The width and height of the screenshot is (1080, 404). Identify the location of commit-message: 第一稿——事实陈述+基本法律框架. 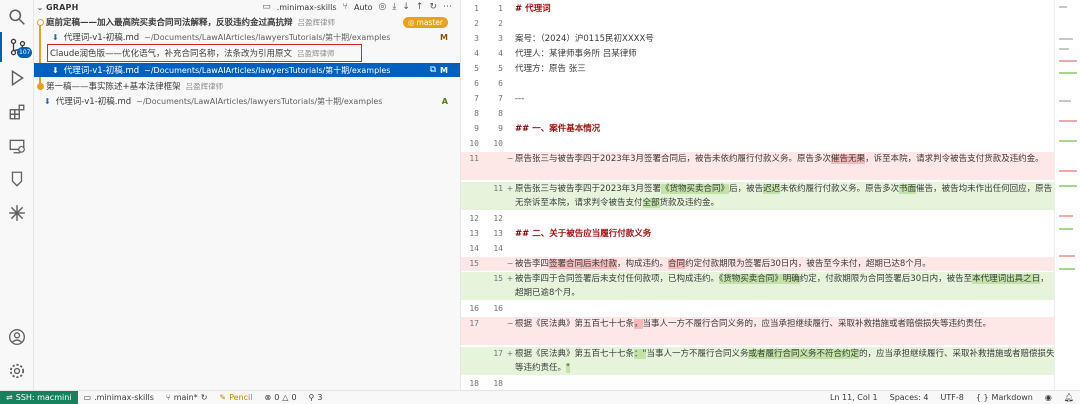
(113, 87).